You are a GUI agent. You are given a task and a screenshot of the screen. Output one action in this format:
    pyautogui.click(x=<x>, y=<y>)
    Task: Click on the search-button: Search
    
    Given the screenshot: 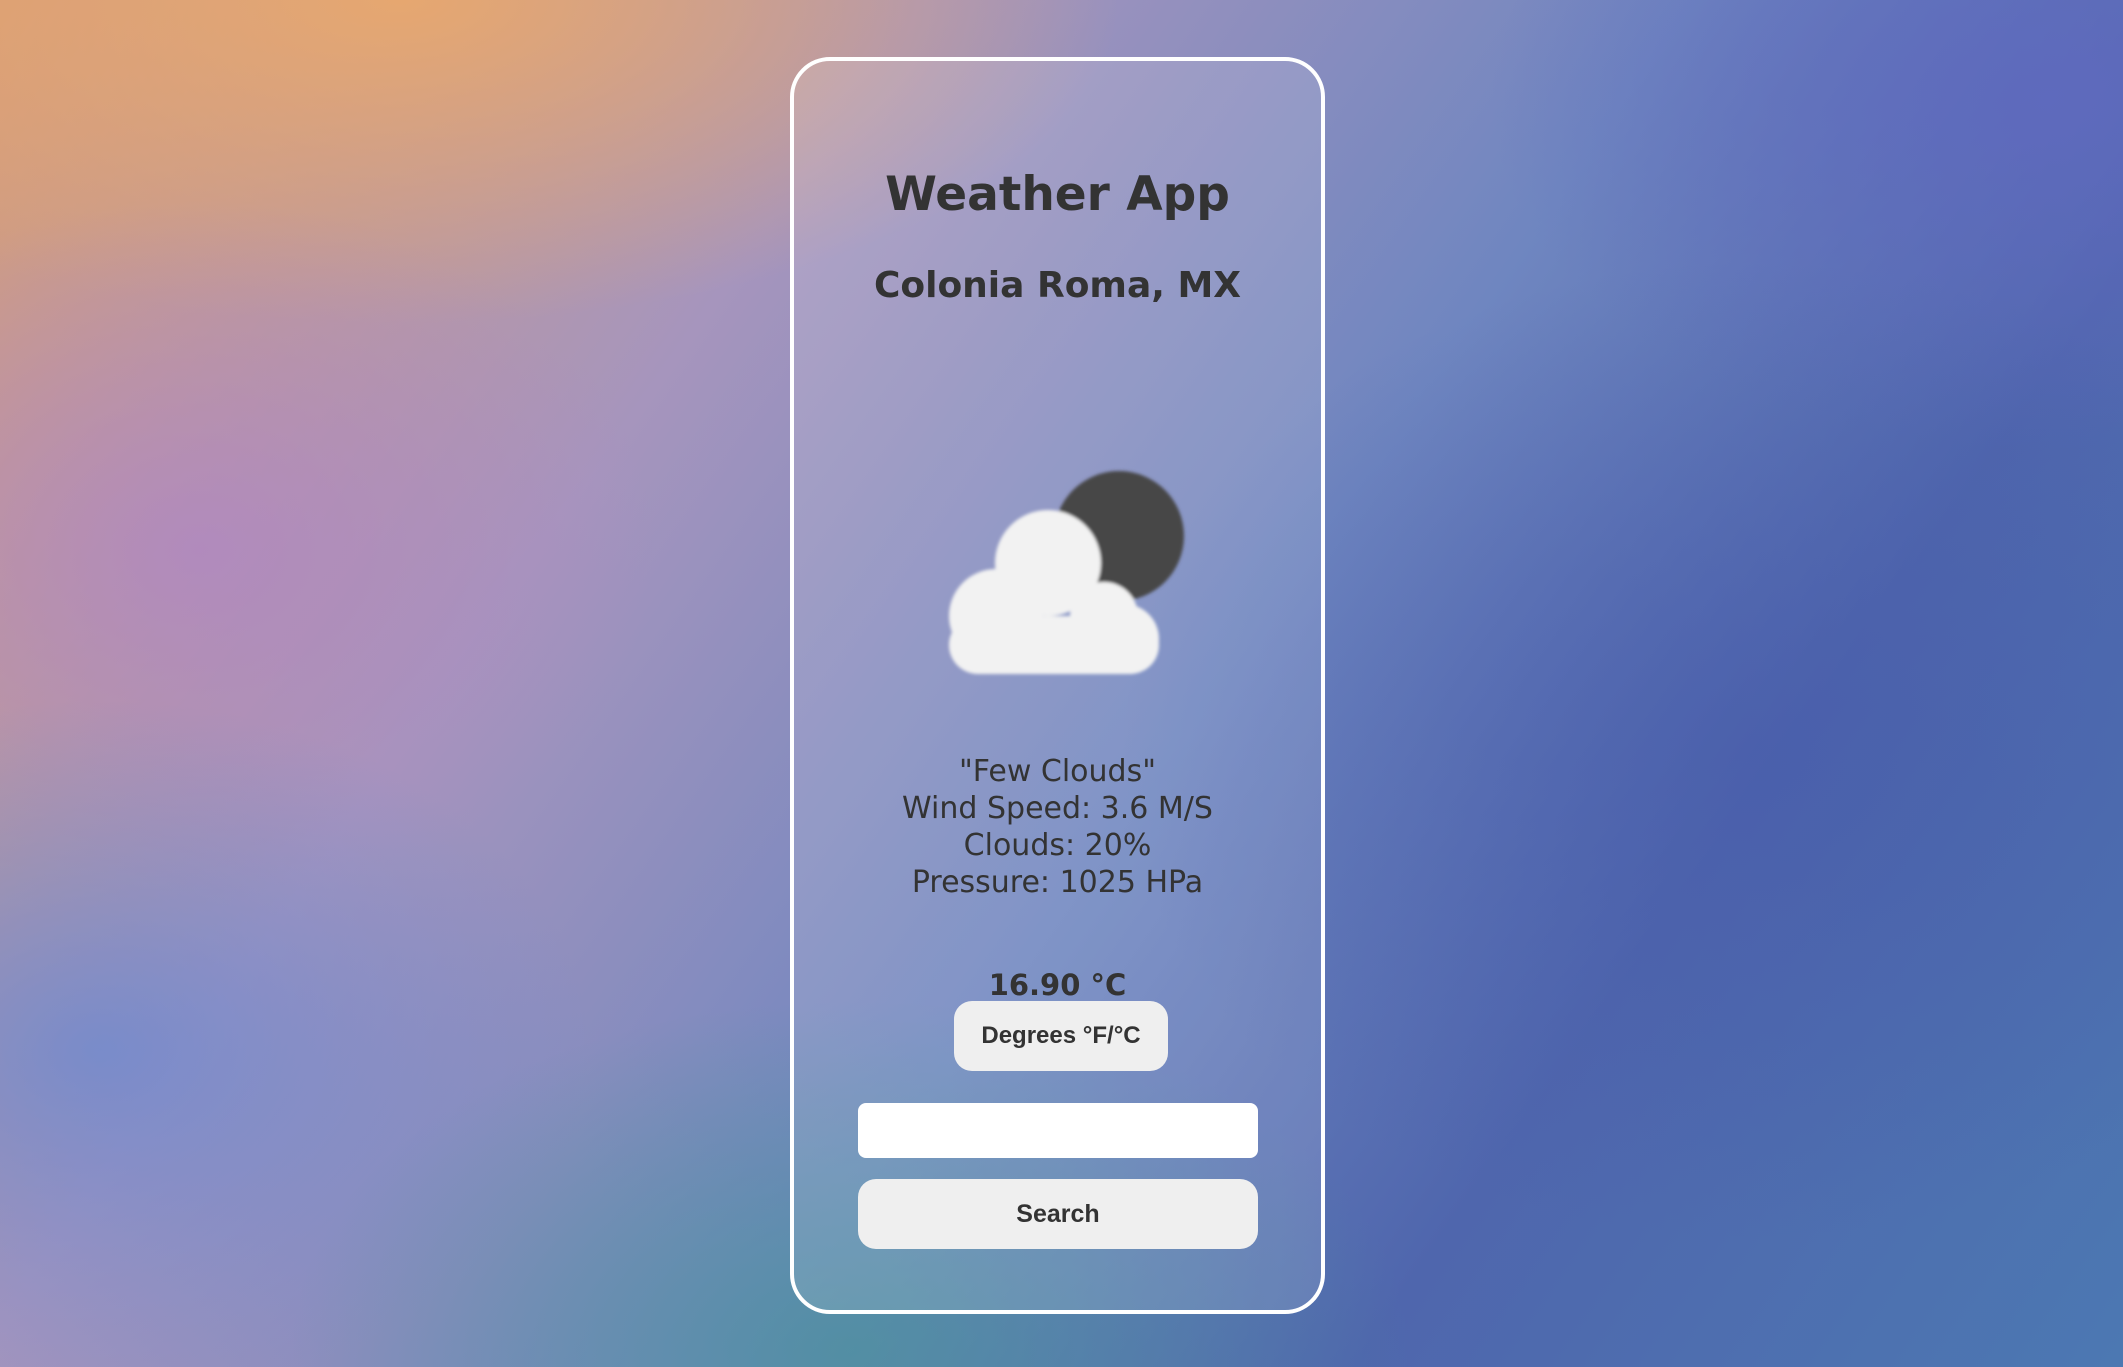 What is the action you would take?
    pyautogui.click(x=1058, y=1214)
    